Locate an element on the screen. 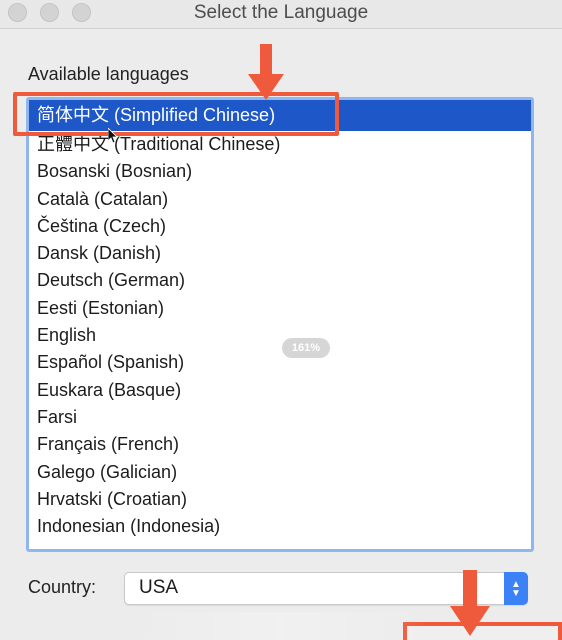 The image size is (562, 640). list-item: Hrvatski (Croatian) is located at coordinates (280, 499).